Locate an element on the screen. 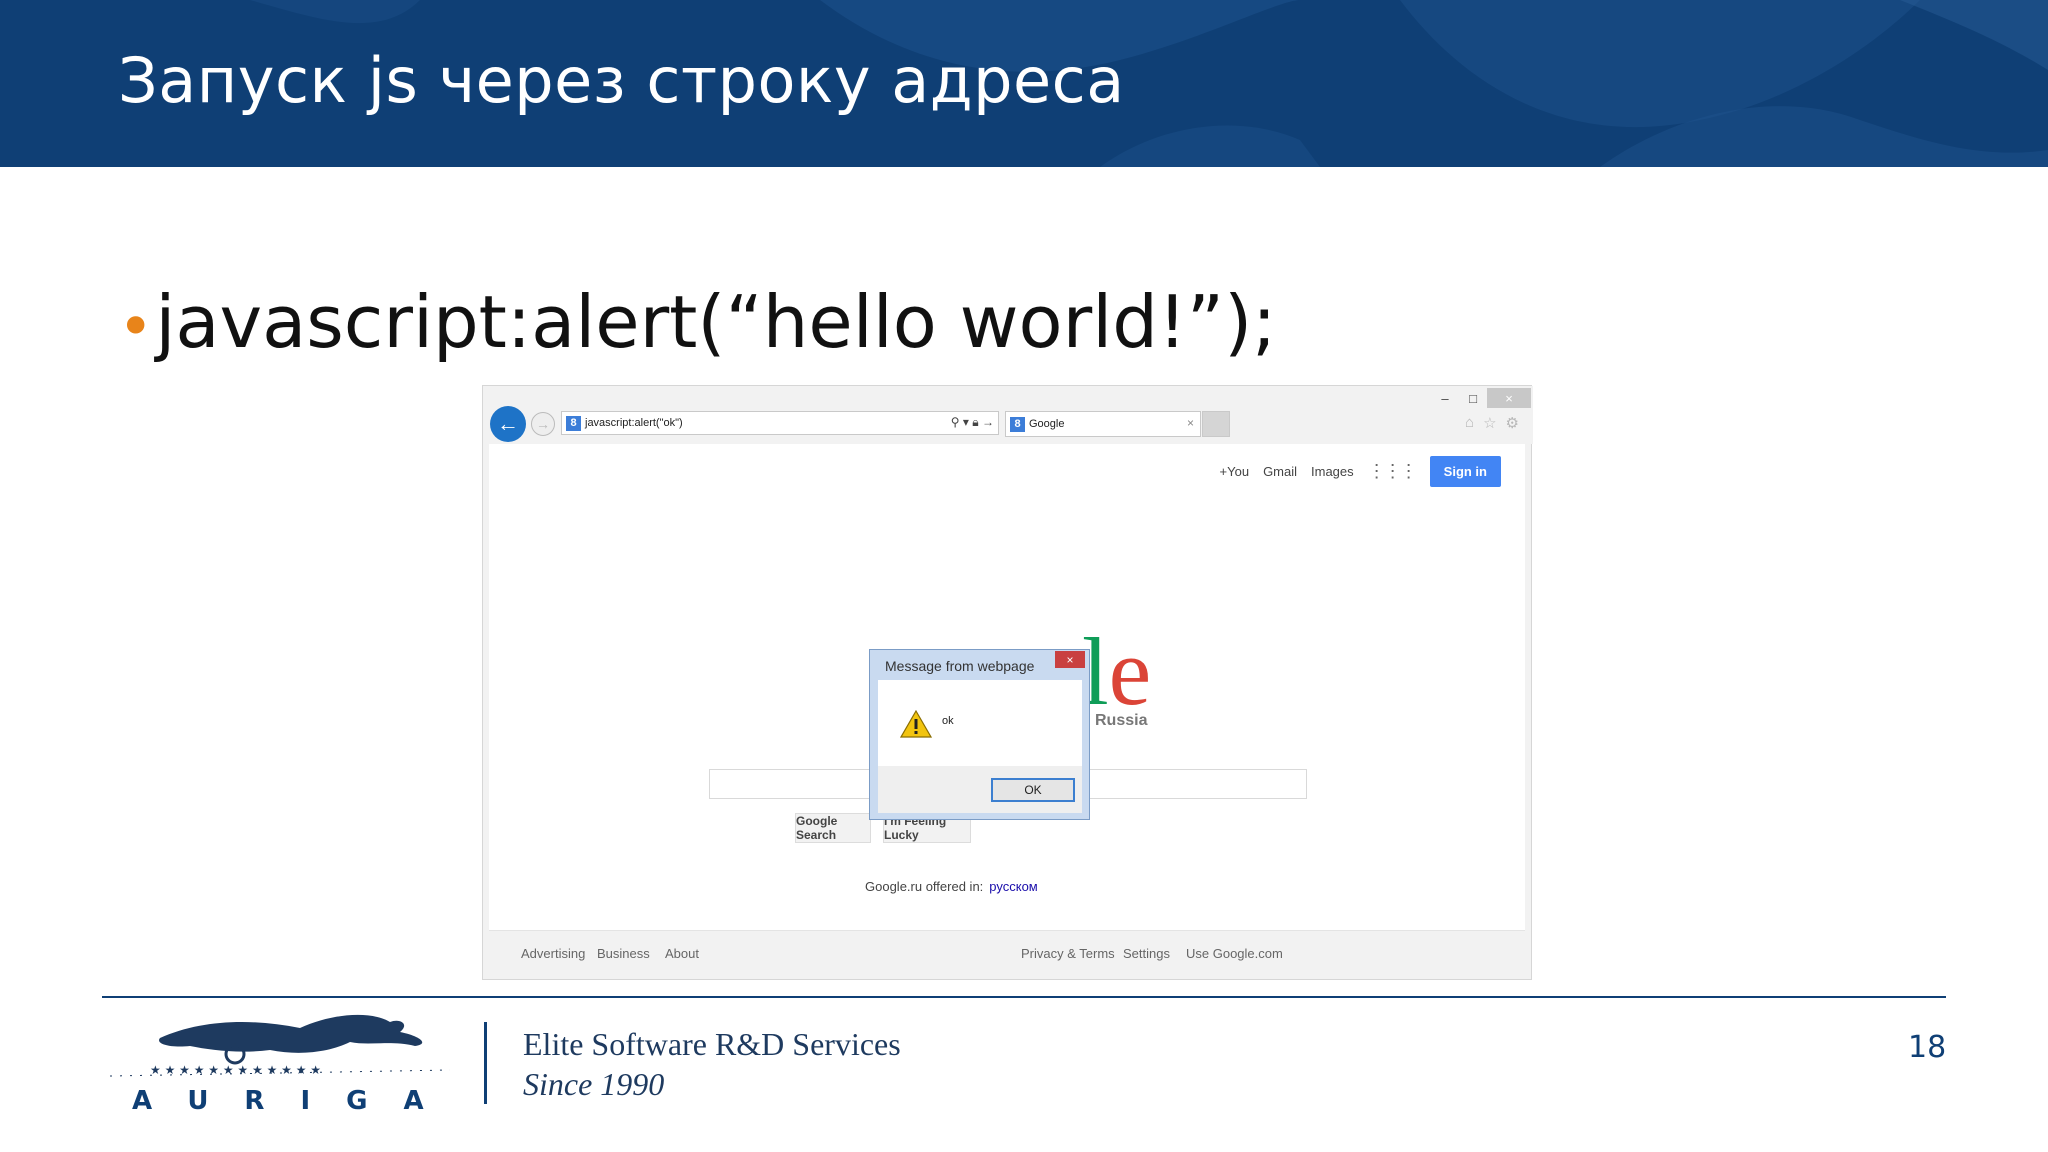  toolbar-right-icons: ⌂ ☆ ⚙ is located at coordinates (1492, 423).